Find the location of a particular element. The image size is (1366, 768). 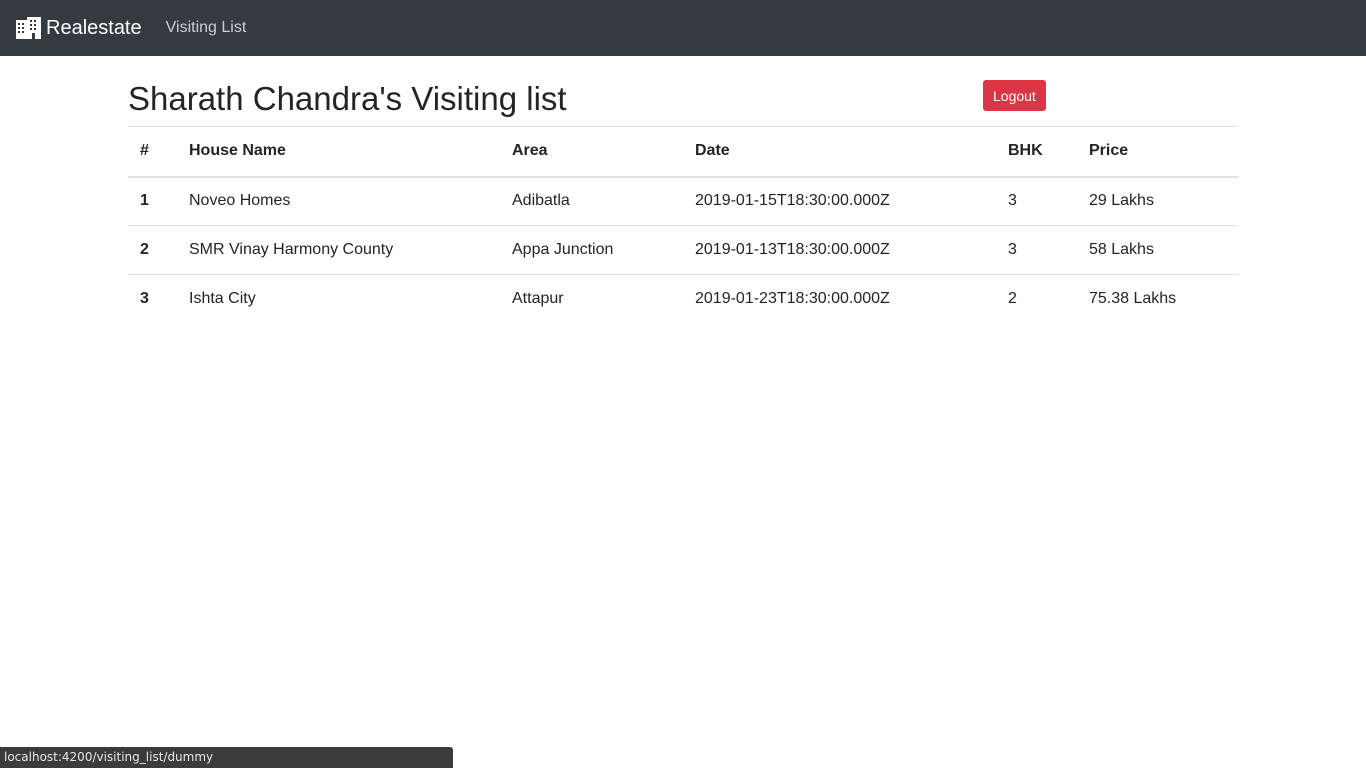

building-icon is located at coordinates (28, 28).